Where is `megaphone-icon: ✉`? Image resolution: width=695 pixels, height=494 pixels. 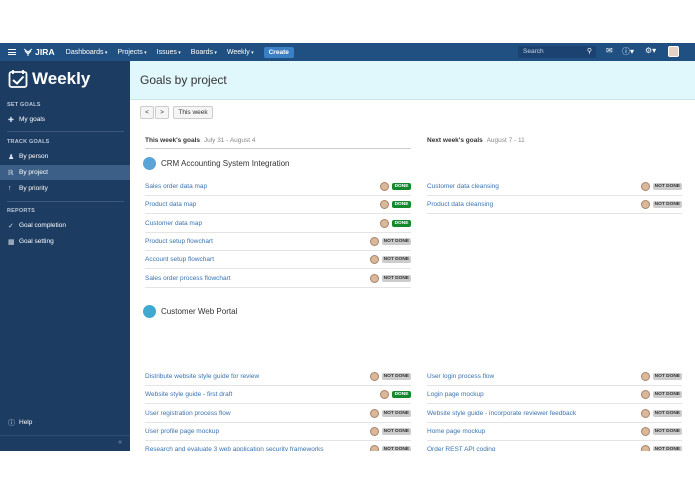
megaphone-icon: ✉ is located at coordinates (609, 50).